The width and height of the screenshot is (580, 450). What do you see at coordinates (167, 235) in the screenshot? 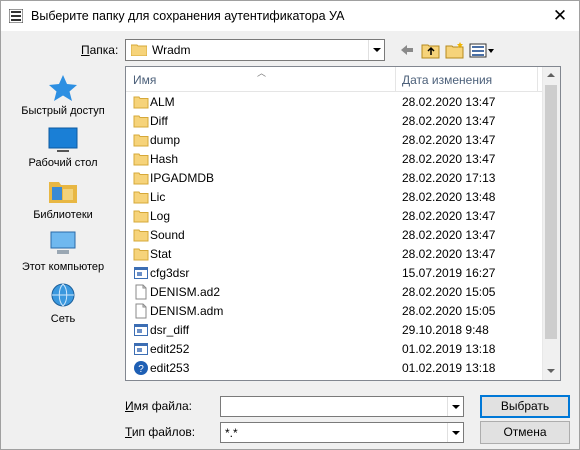
I see `file-name: Sound` at bounding box center [167, 235].